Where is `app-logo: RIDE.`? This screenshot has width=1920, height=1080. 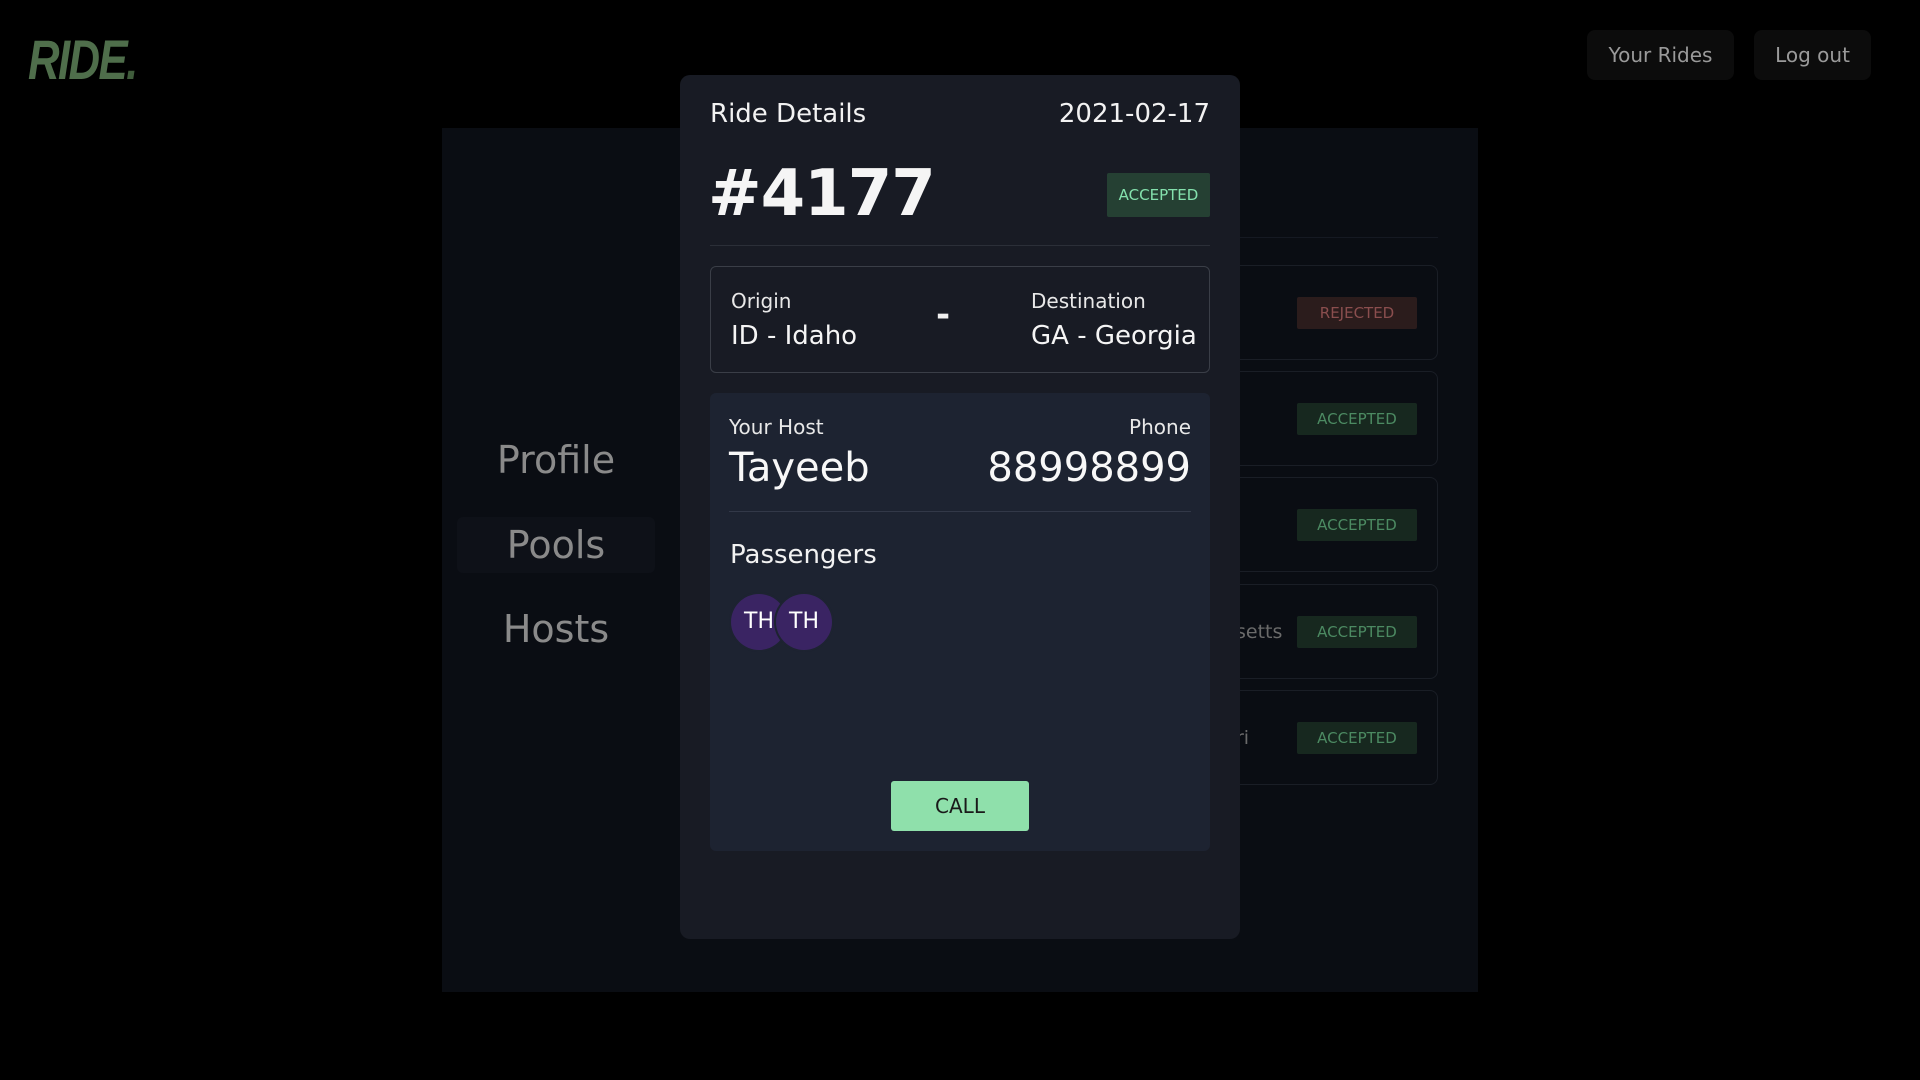
app-logo: RIDE. is located at coordinates (83, 60).